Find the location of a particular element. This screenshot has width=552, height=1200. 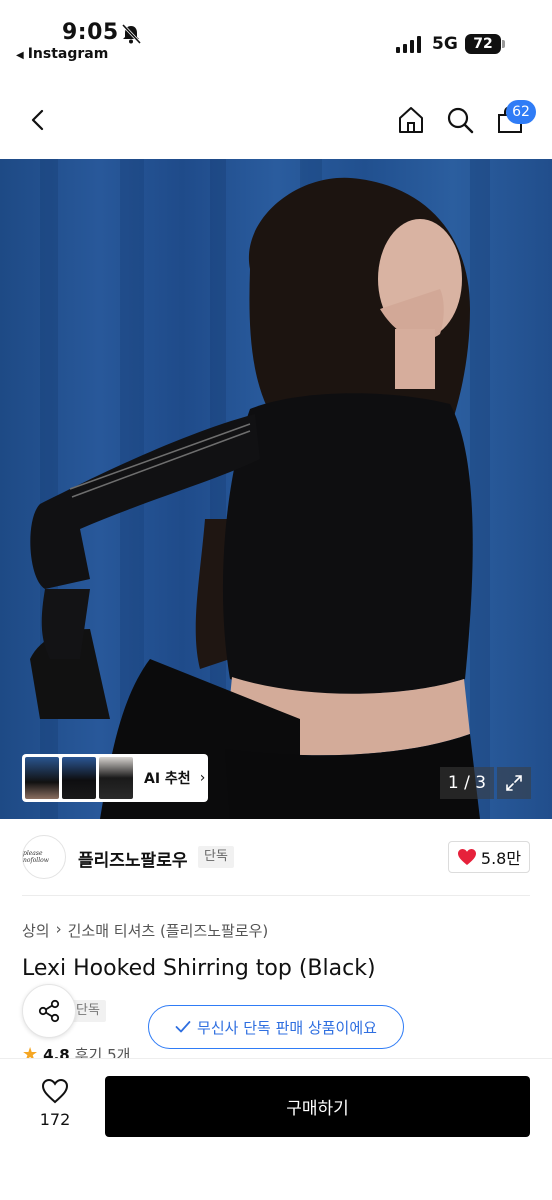

brand-logo-text: please nofollow is located at coordinates (36, 857).